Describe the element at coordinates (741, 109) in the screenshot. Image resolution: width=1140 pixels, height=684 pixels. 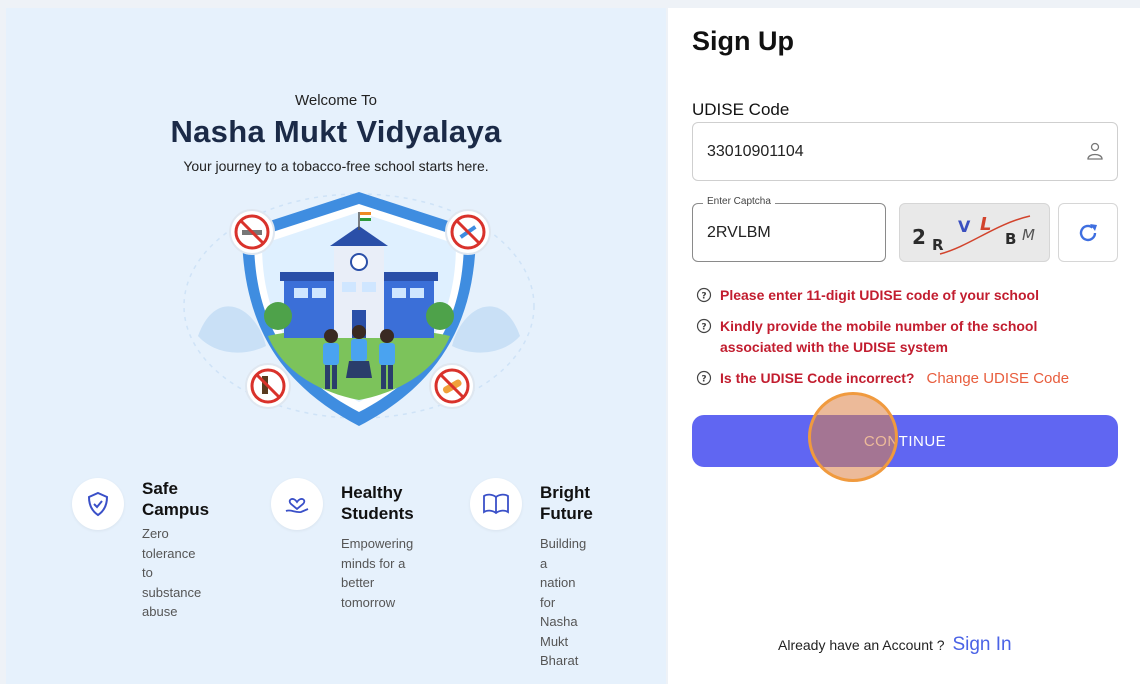
I see `udise-label: UDISE Code` at that location.